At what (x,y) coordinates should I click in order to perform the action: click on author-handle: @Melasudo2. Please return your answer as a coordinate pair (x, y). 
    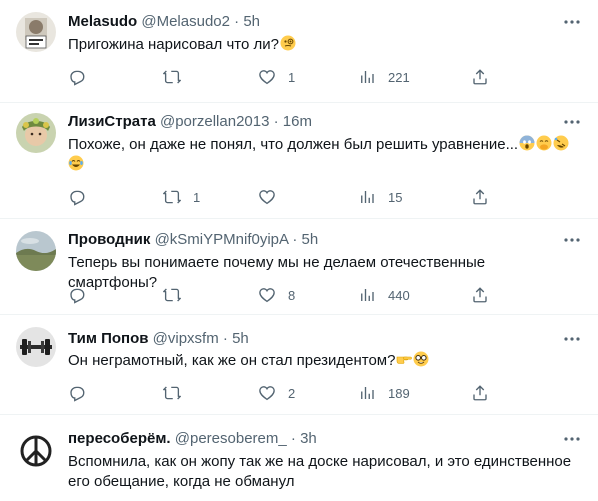
    Looking at the image, I should click on (185, 21).